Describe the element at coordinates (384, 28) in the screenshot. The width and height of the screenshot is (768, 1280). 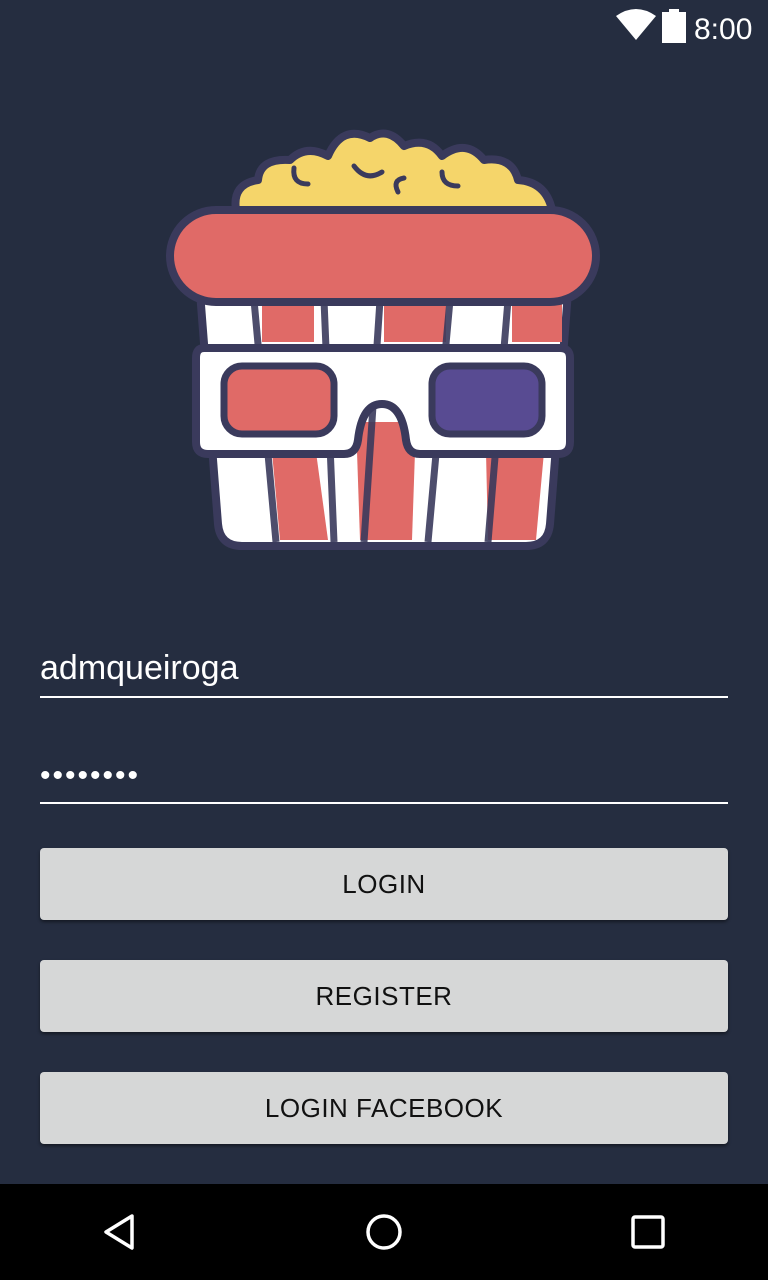
I see `status-bar: 8:00` at that location.